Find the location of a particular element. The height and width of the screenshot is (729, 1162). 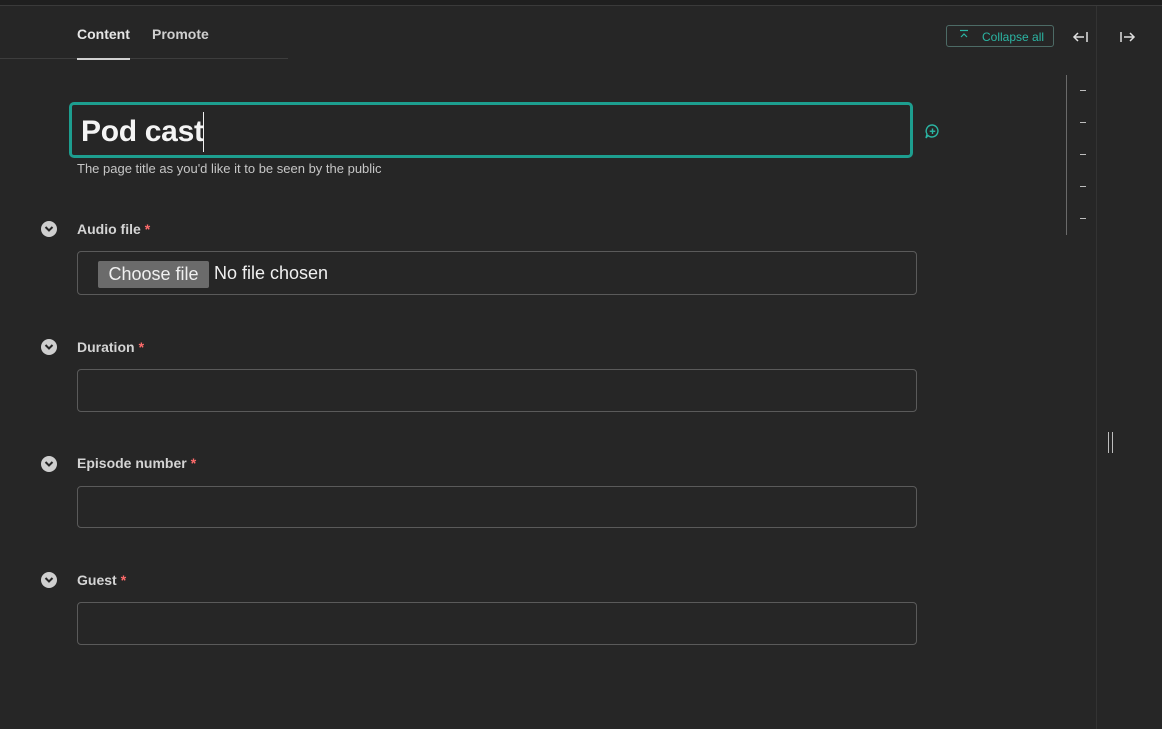

side-panel-divider is located at coordinates (1096, 367).